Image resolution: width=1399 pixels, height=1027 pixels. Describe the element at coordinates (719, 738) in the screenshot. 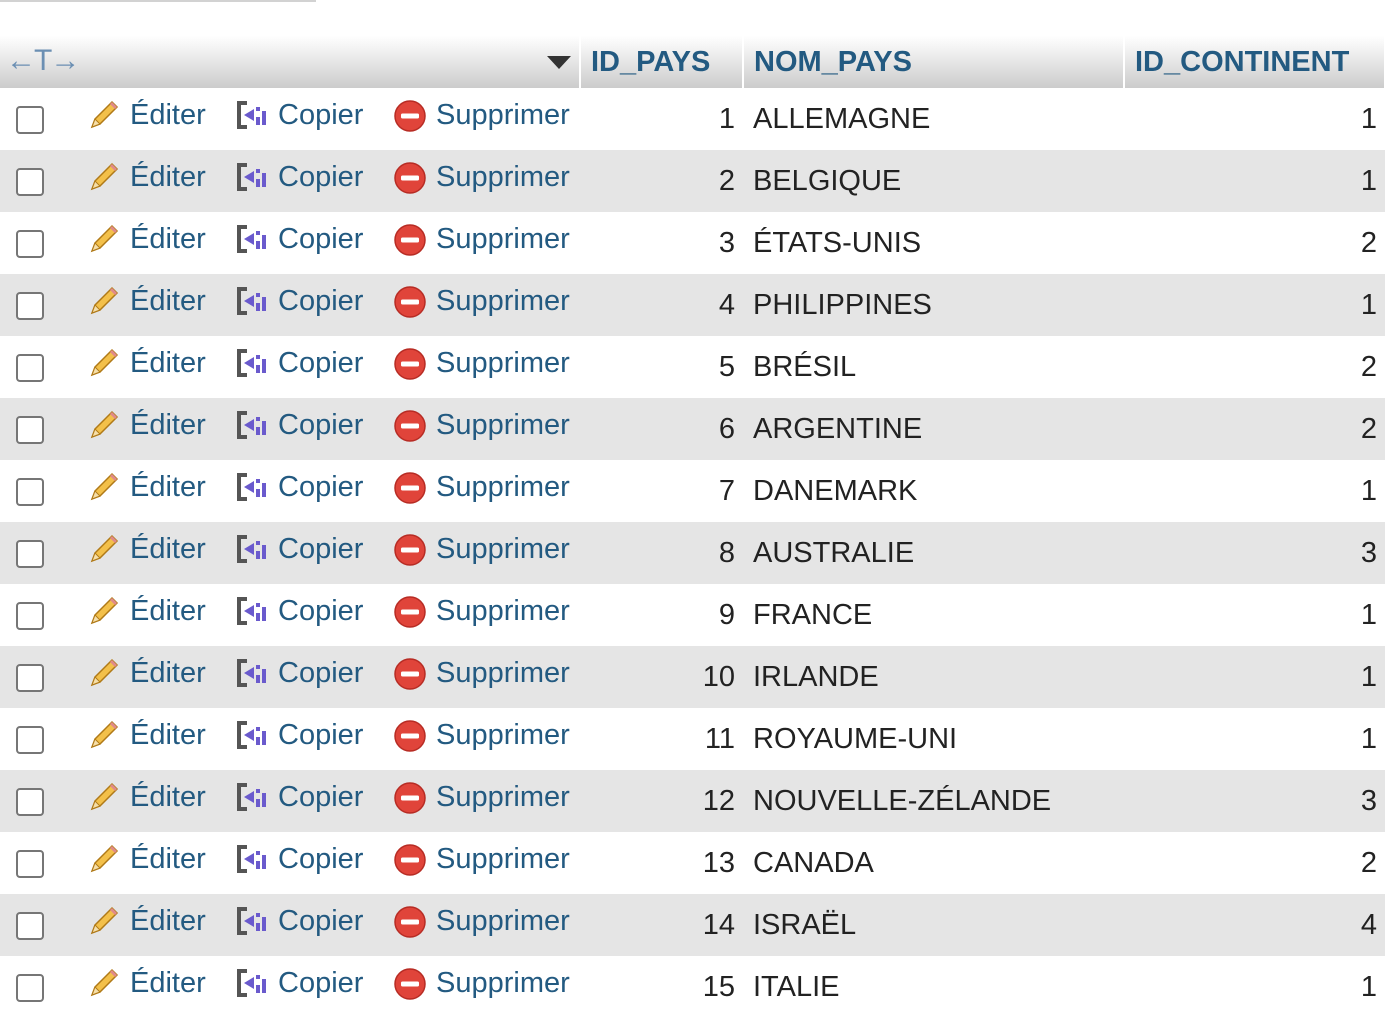

I see `id-pays-cell: 11` at that location.